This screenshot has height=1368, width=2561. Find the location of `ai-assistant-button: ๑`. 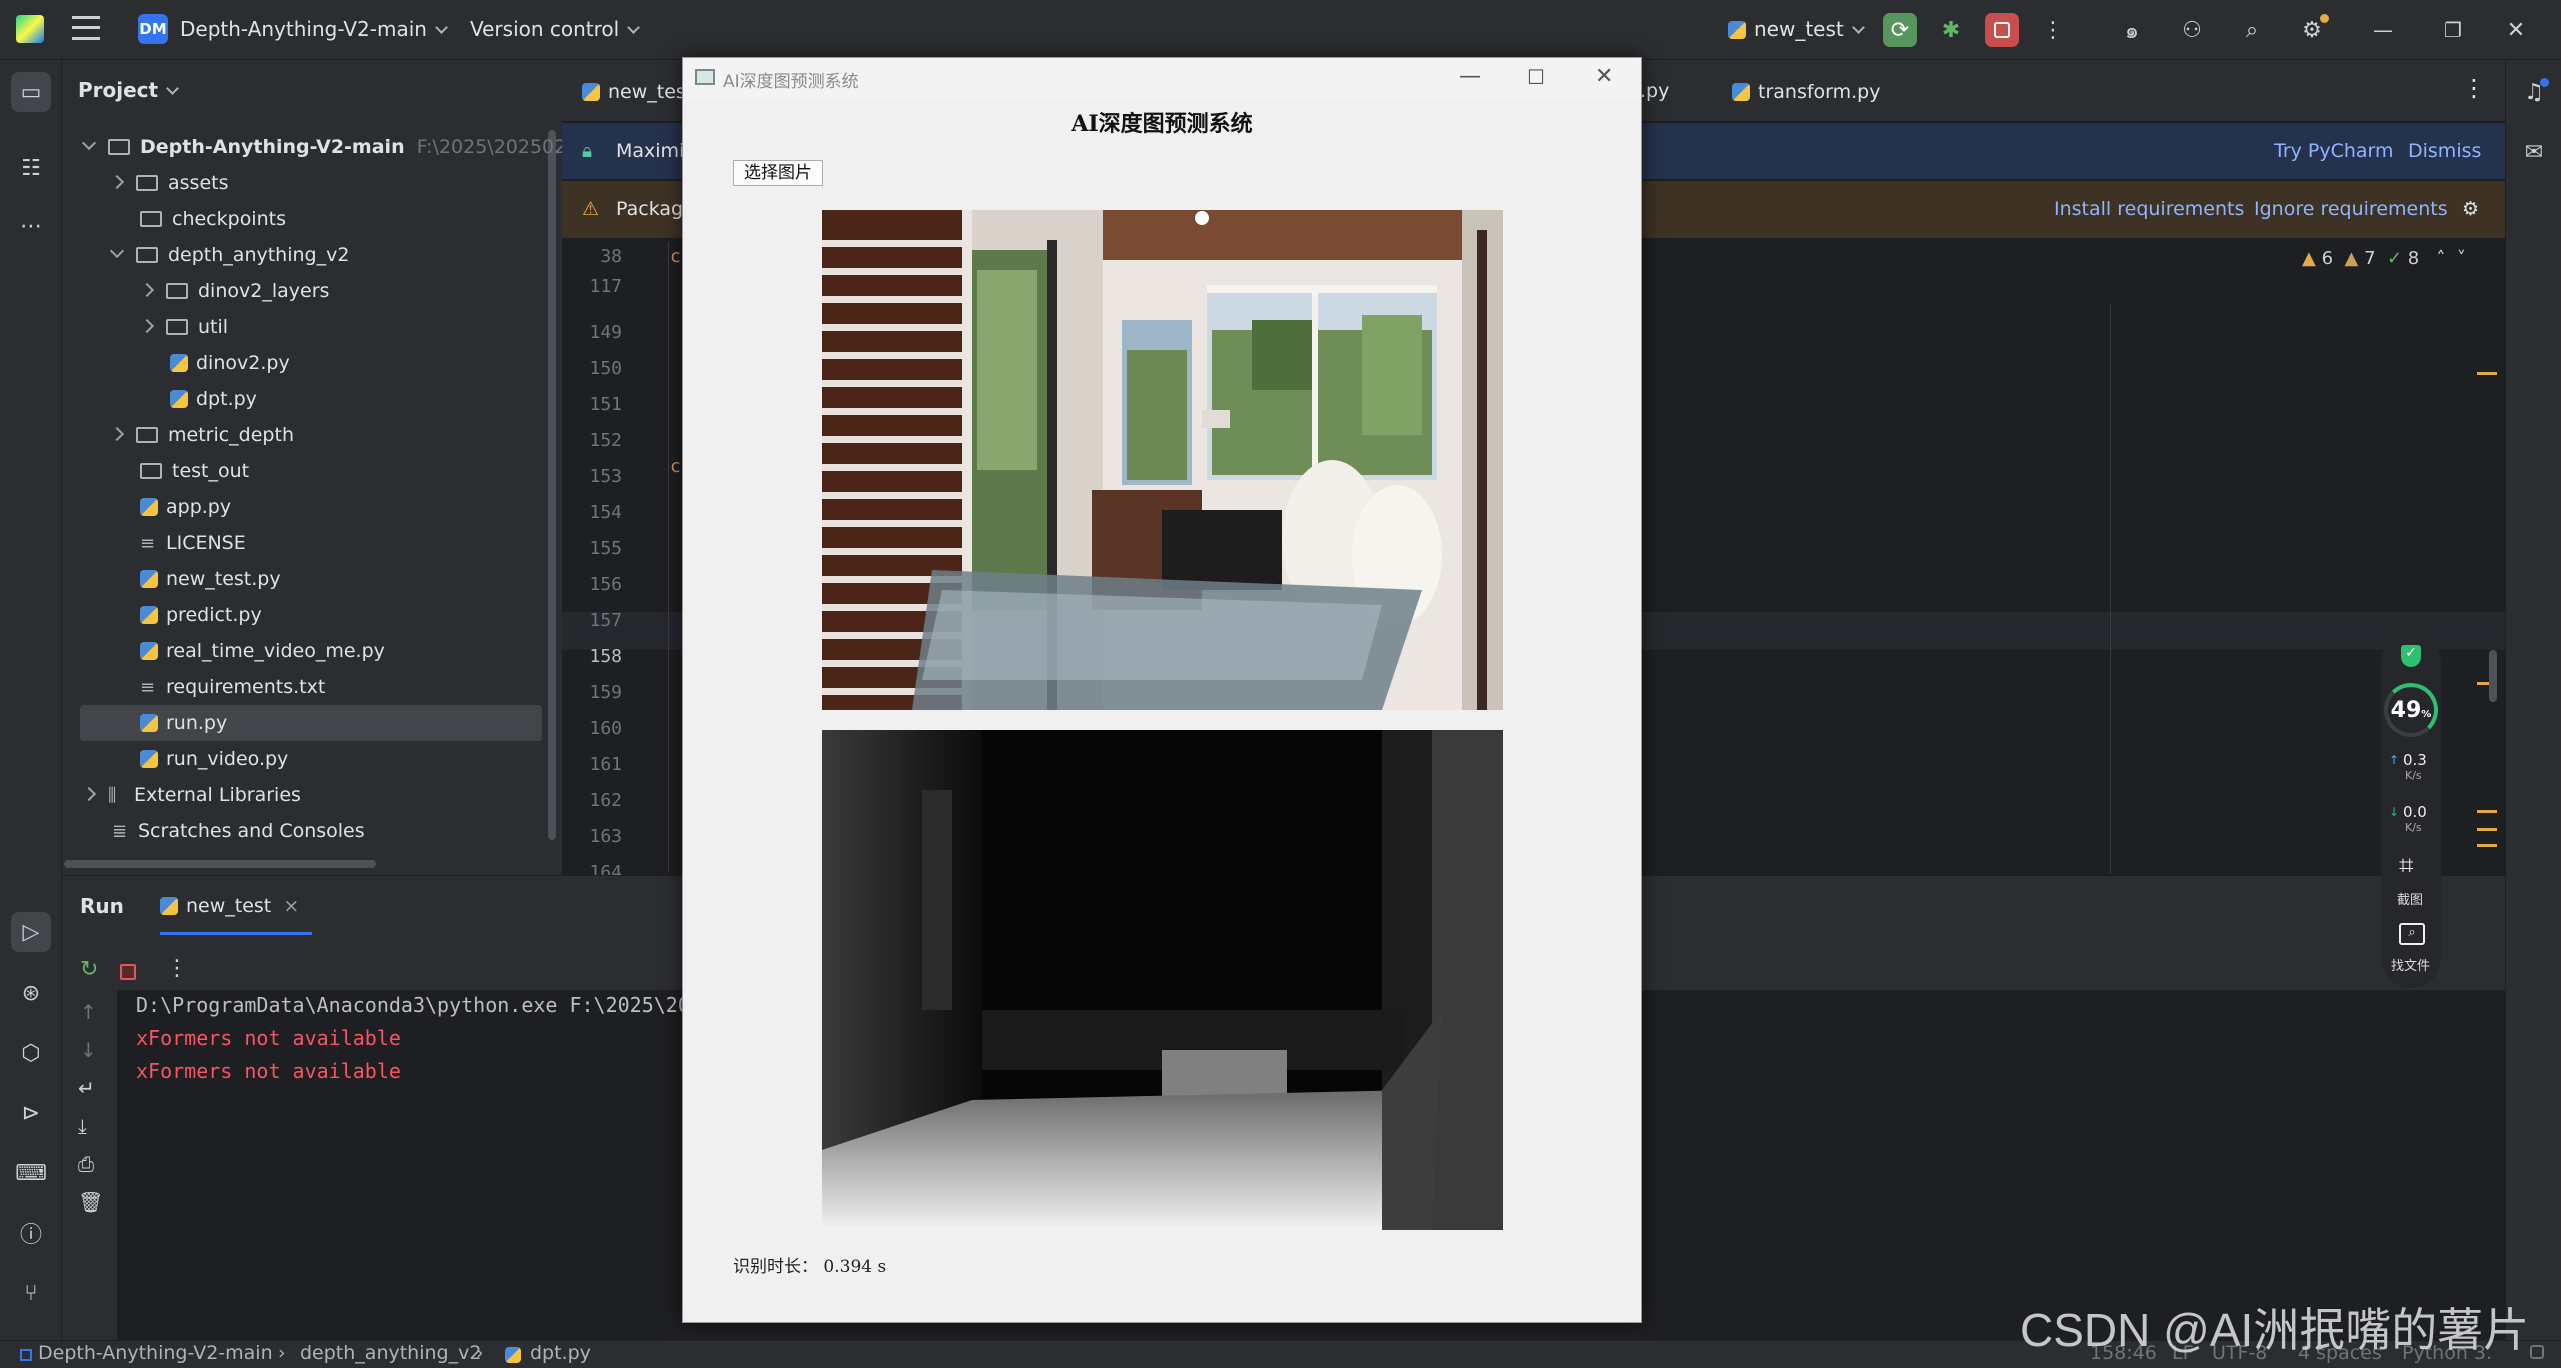

ai-assistant-button: ๑ is located at coordinates (2132, 30).